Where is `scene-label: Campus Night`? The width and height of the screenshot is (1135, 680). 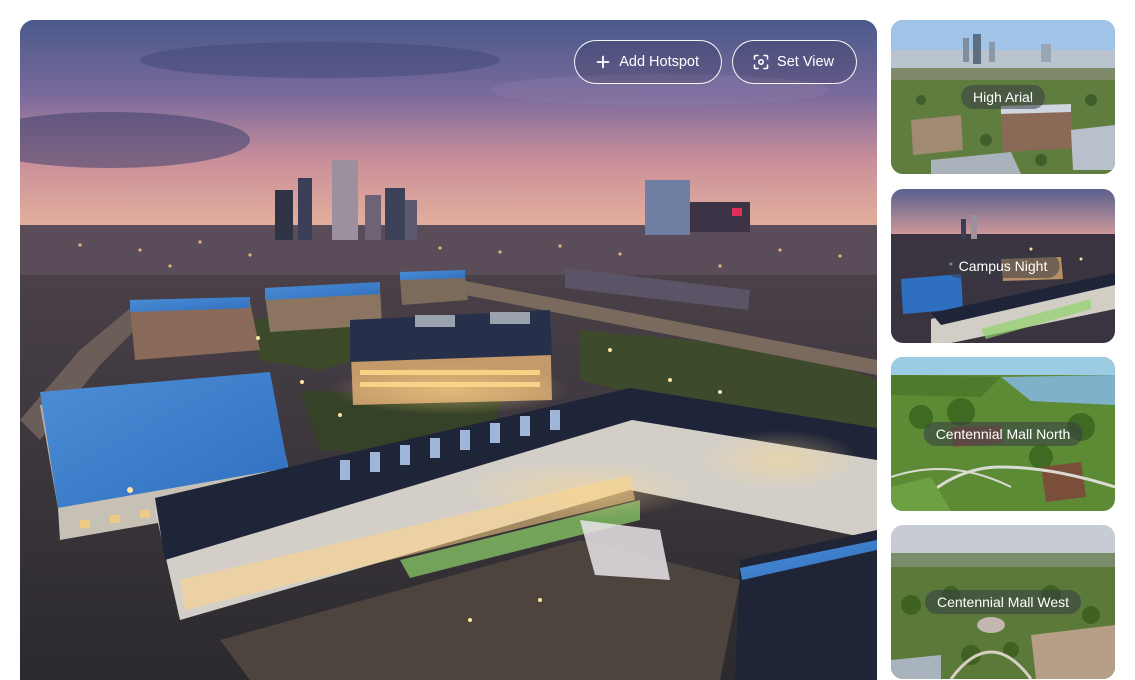 scene-label: Campus Night is located at coordinates (1003, 266).